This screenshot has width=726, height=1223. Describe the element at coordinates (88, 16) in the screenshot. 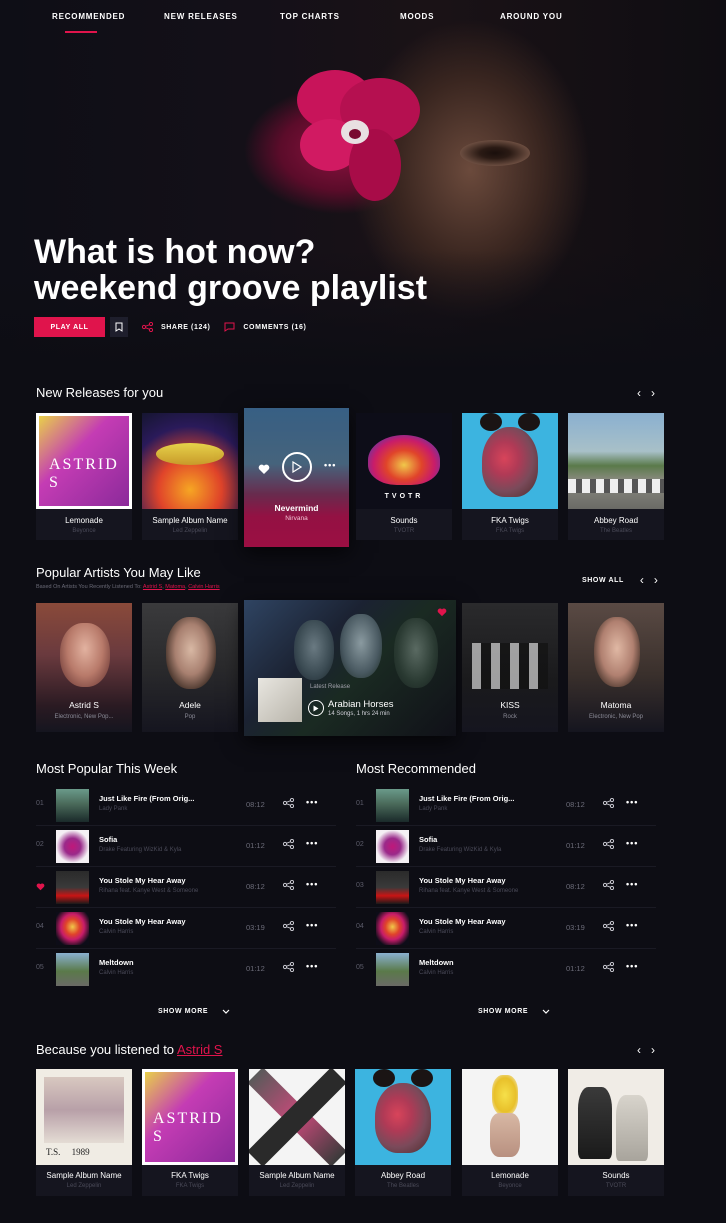

I see `nav-recommended: RECOMMENDED` at that location.